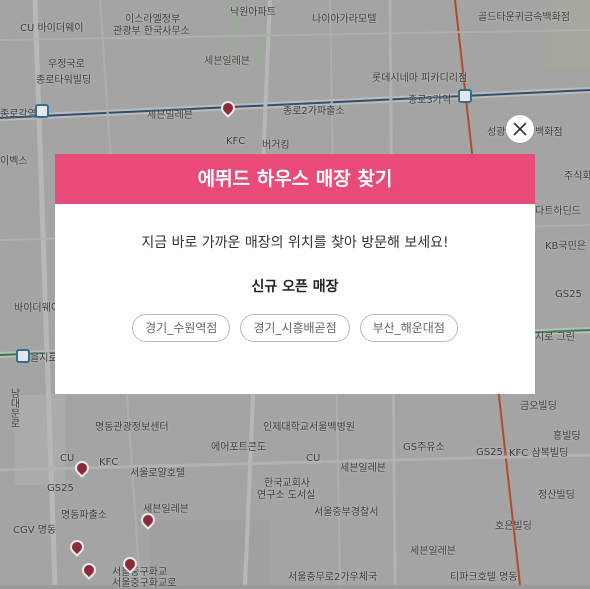  Describe the element at coordinates (18, 114) in the screenshot. I see `map-label: 종로각역` at that location.